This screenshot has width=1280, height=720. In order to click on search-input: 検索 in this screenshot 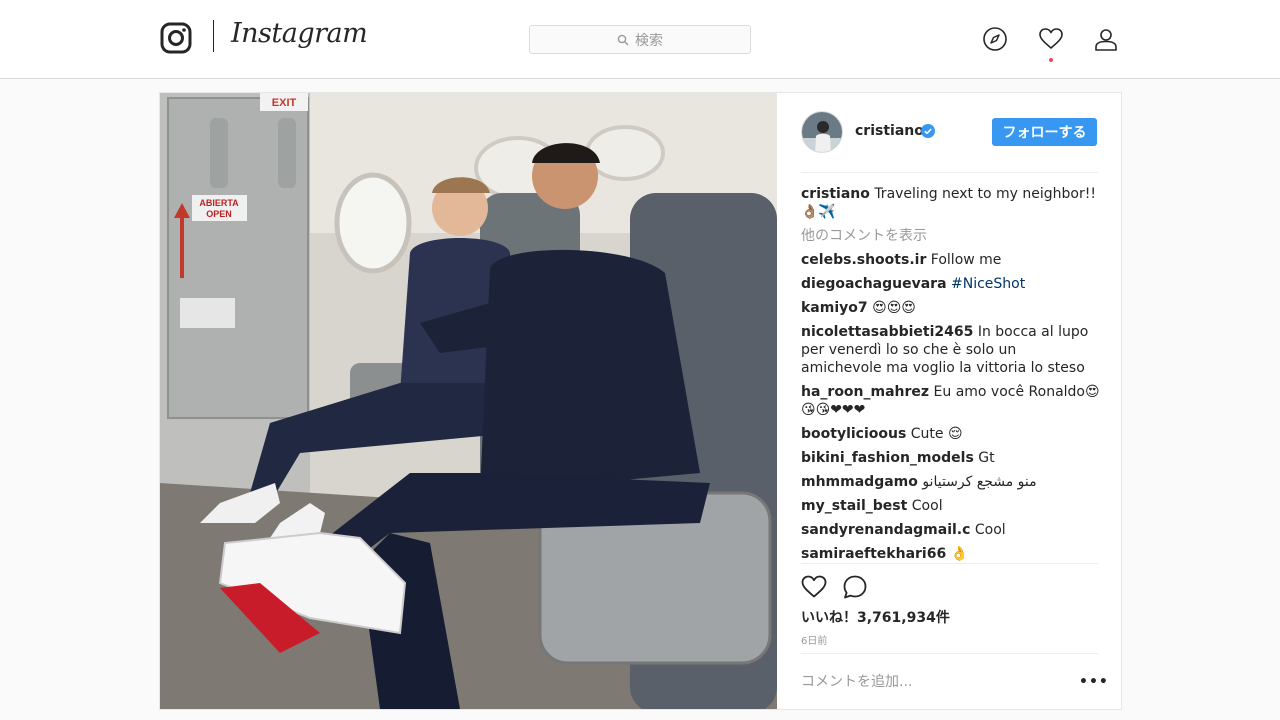, I will do `click(640, 39)`.